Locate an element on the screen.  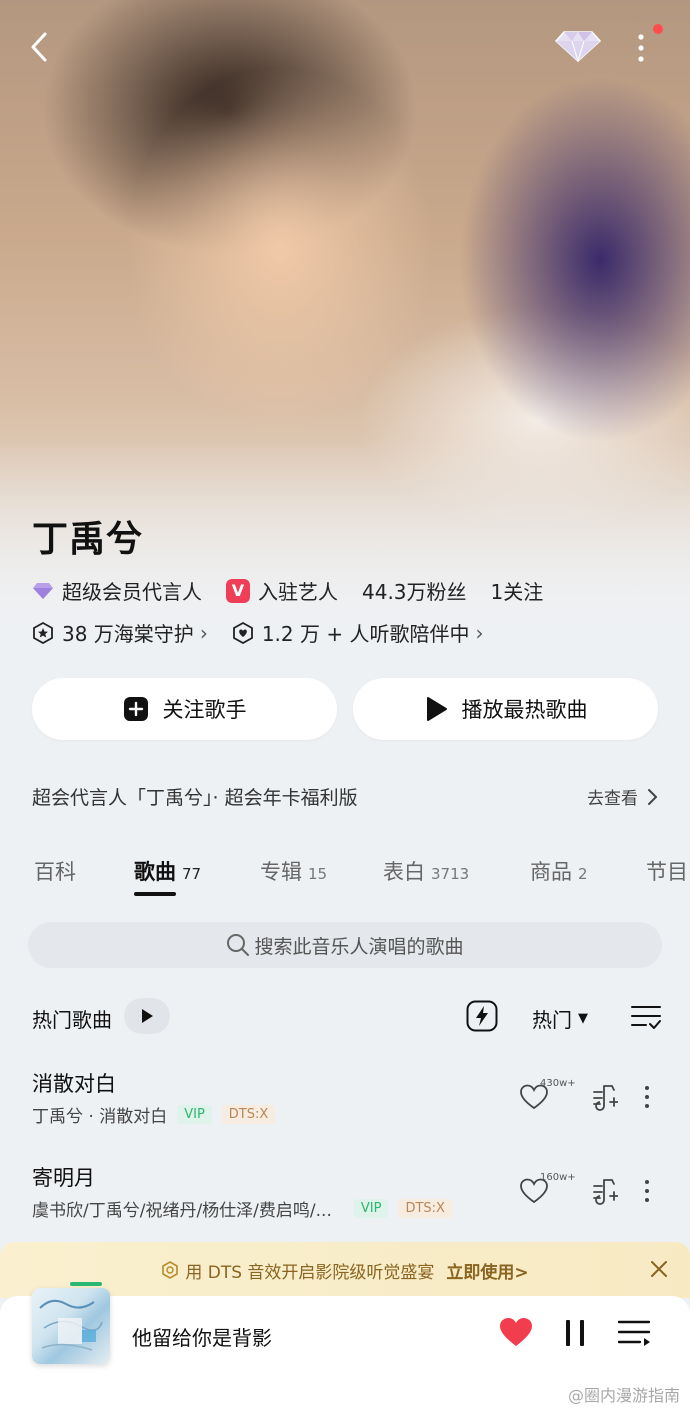
sort-dropdown: 热门 ▼ is located at coordinates (560, 1018).